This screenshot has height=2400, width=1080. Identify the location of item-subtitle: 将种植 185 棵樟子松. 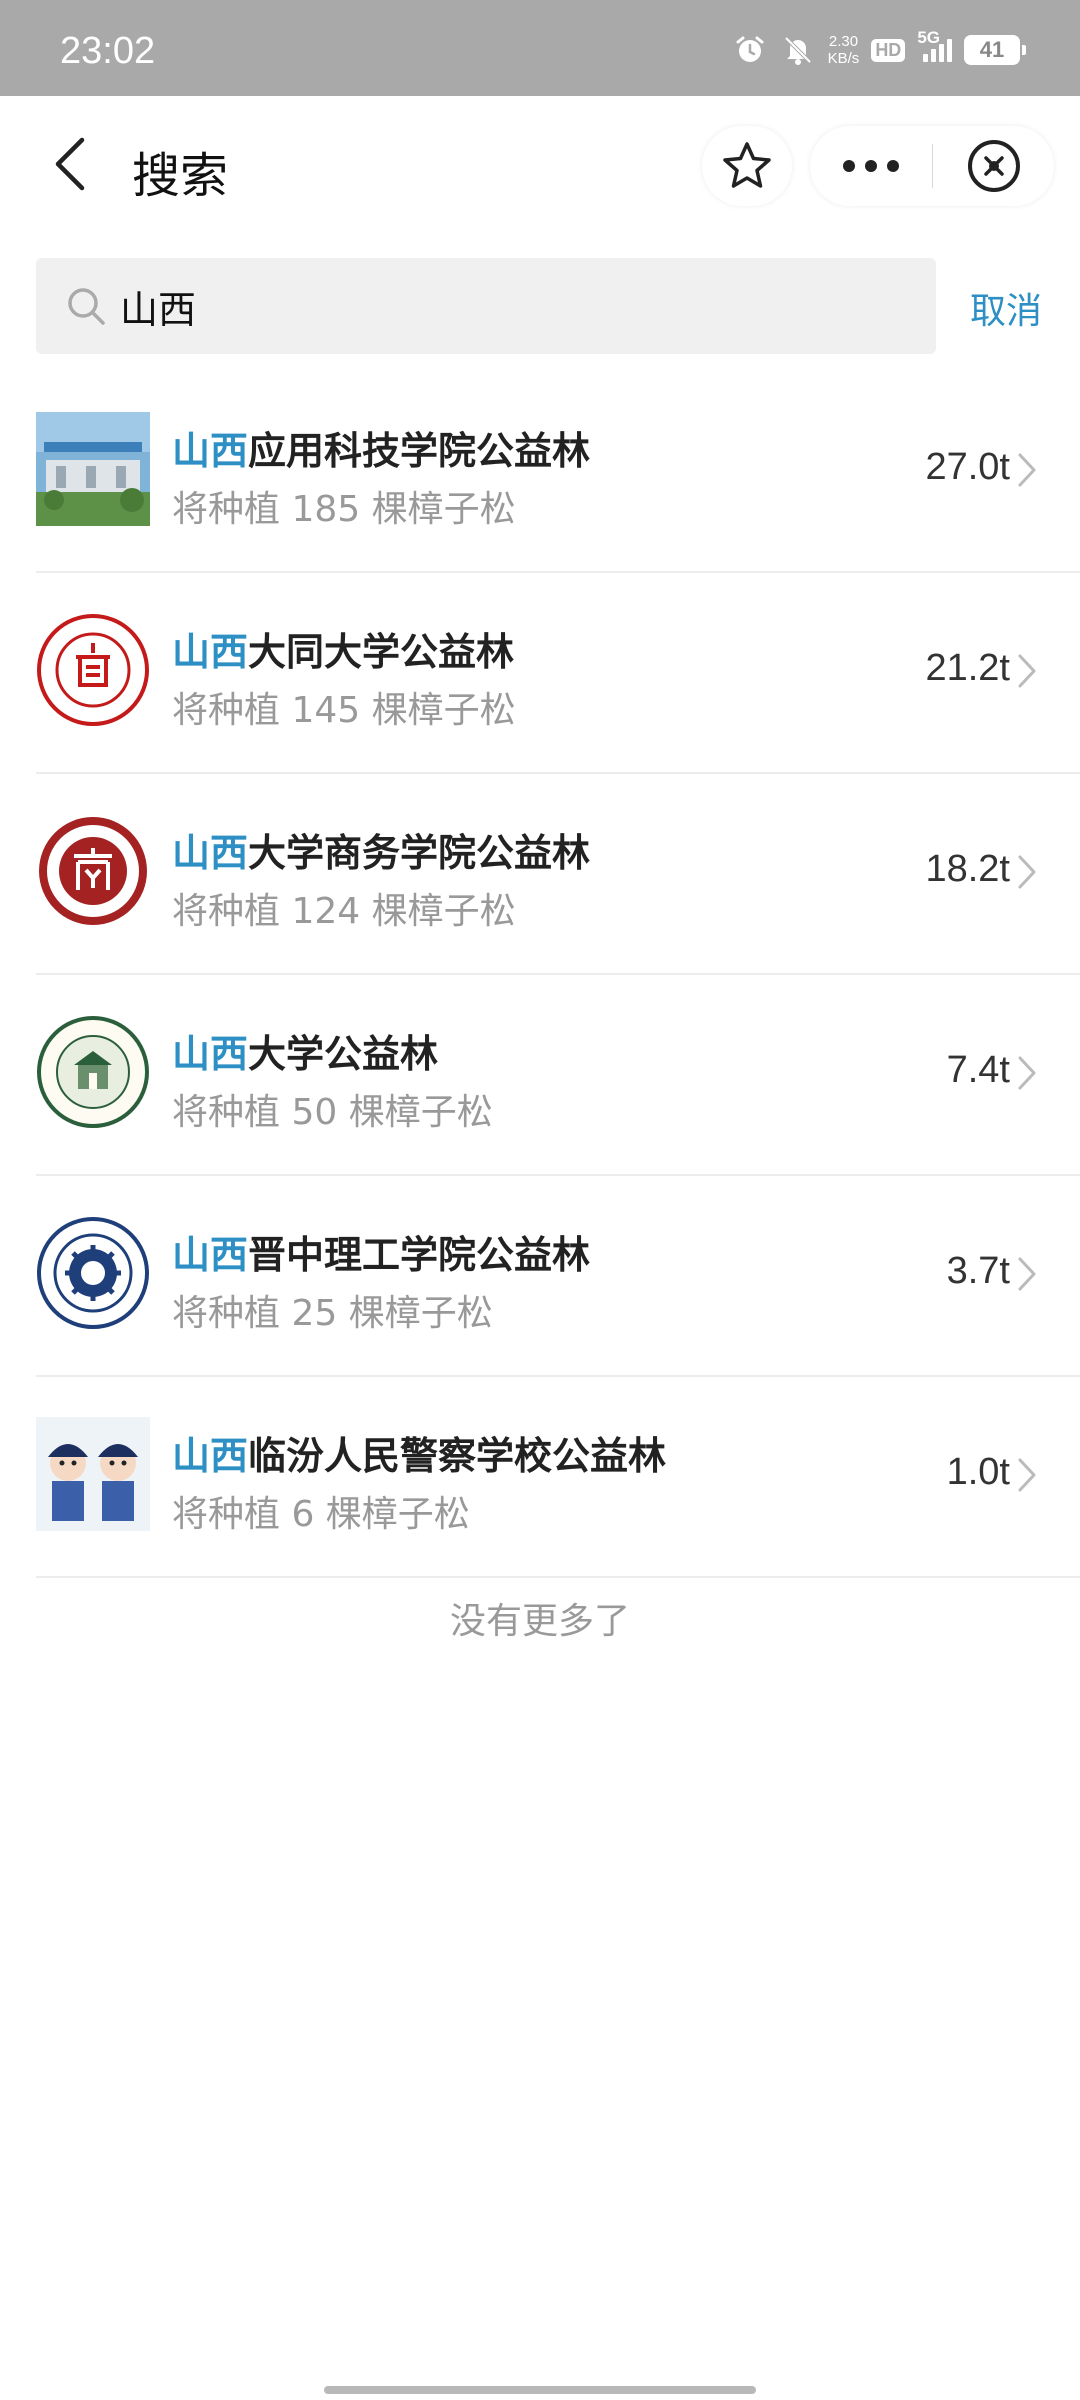
(344, 509).